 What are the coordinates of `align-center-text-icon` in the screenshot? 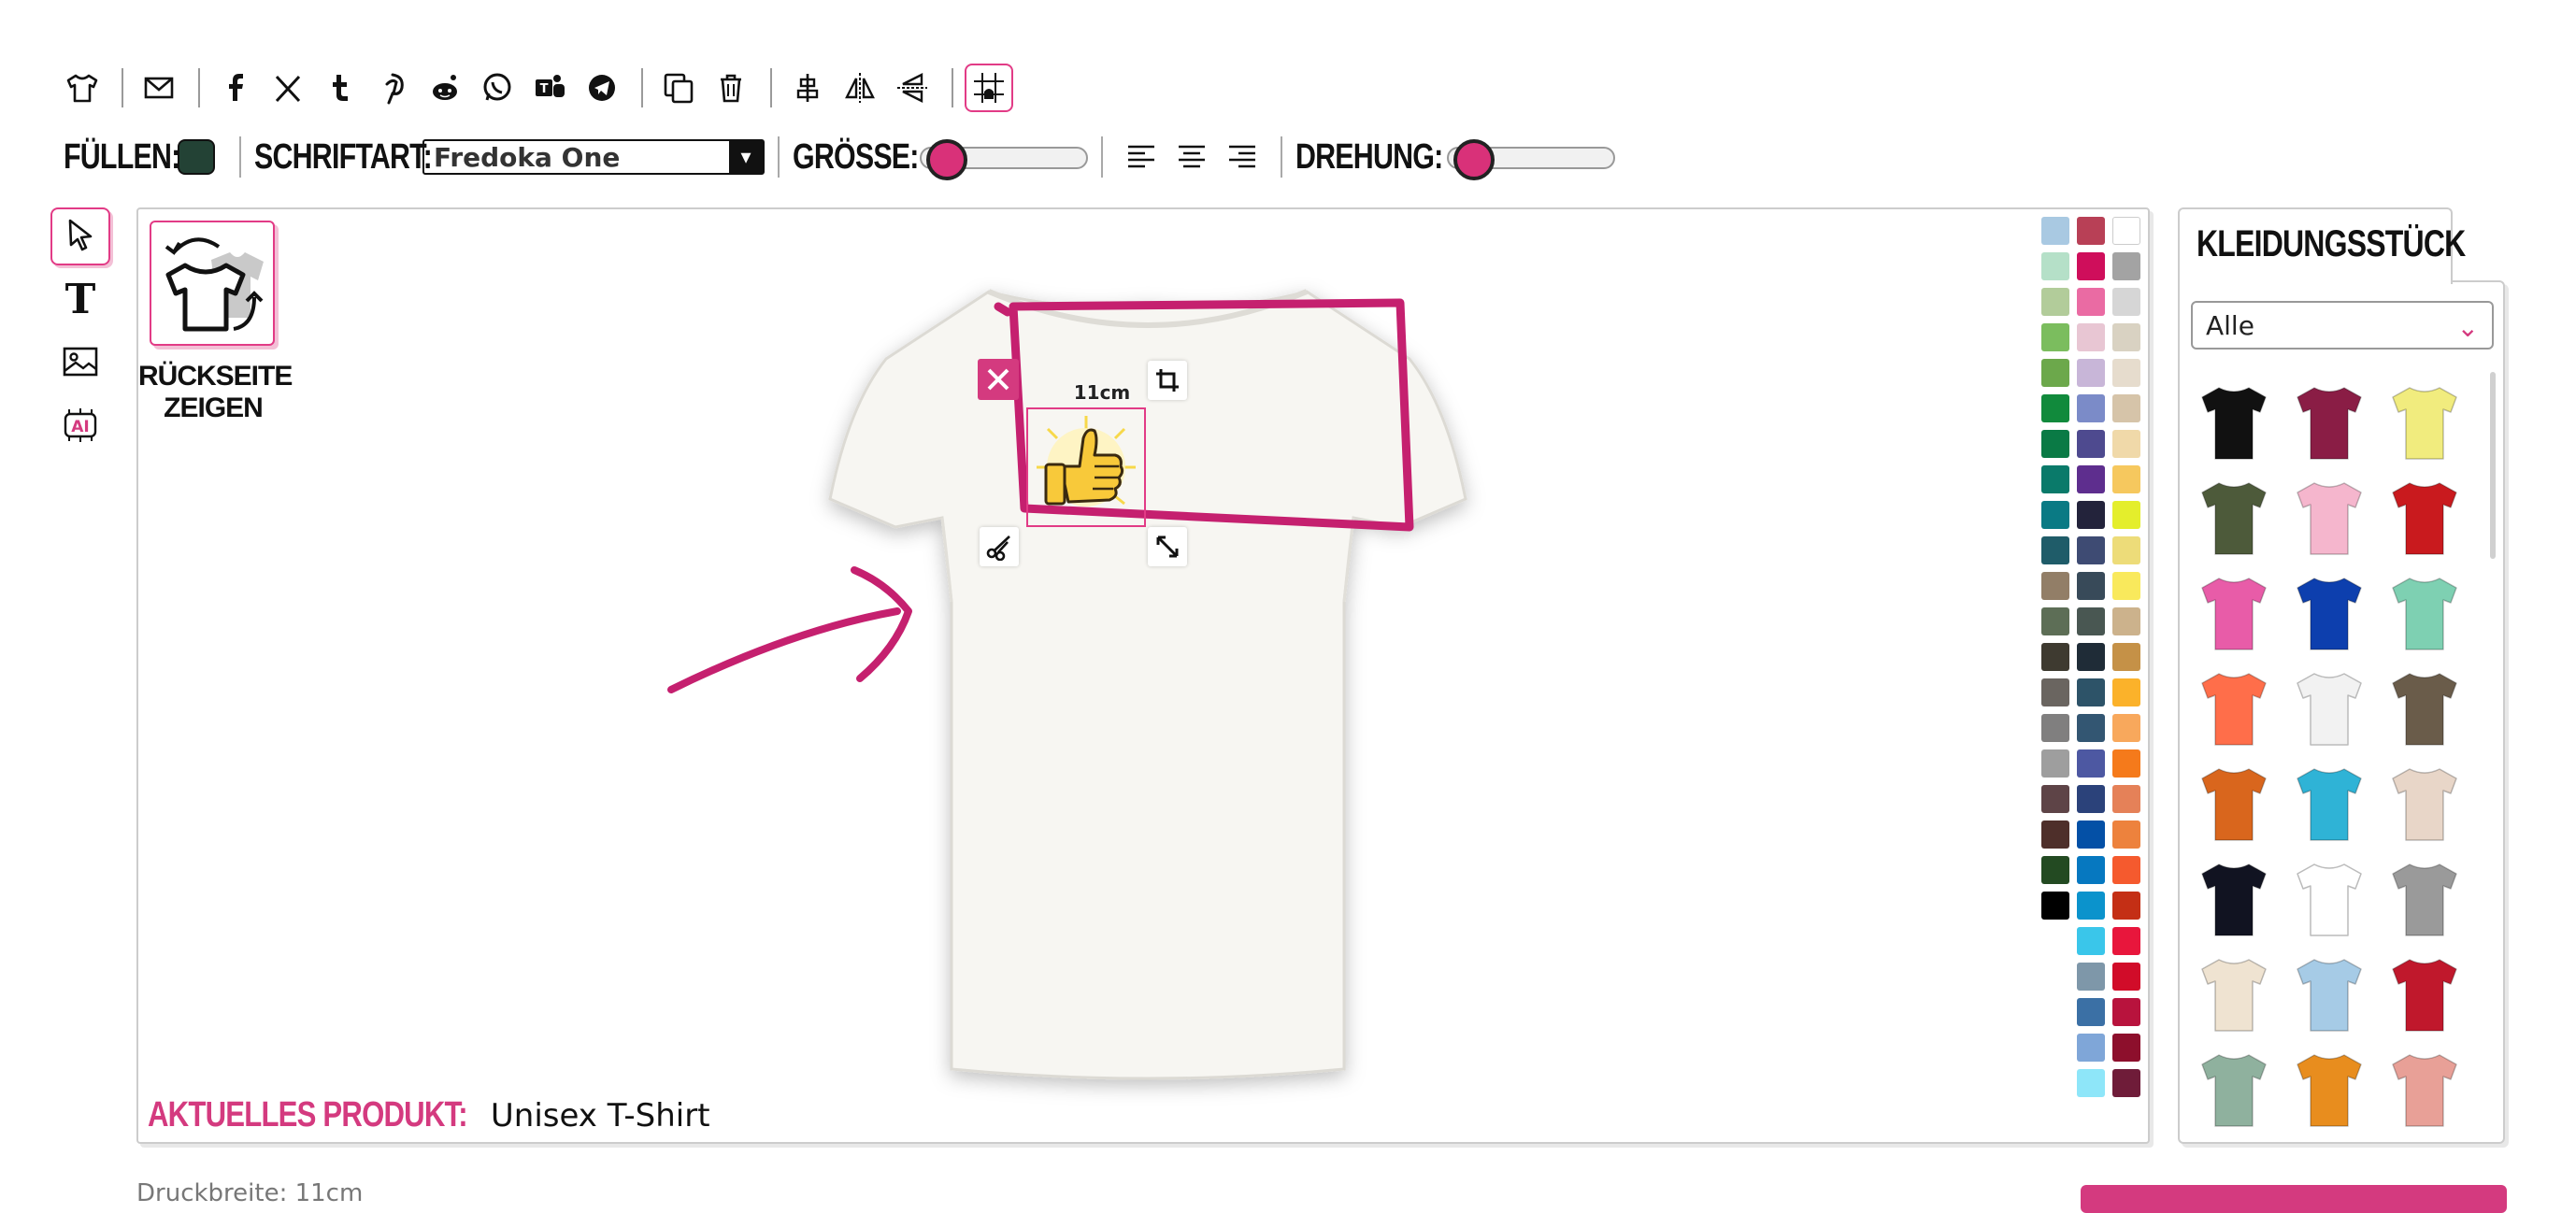 It's located at (1191, 157).